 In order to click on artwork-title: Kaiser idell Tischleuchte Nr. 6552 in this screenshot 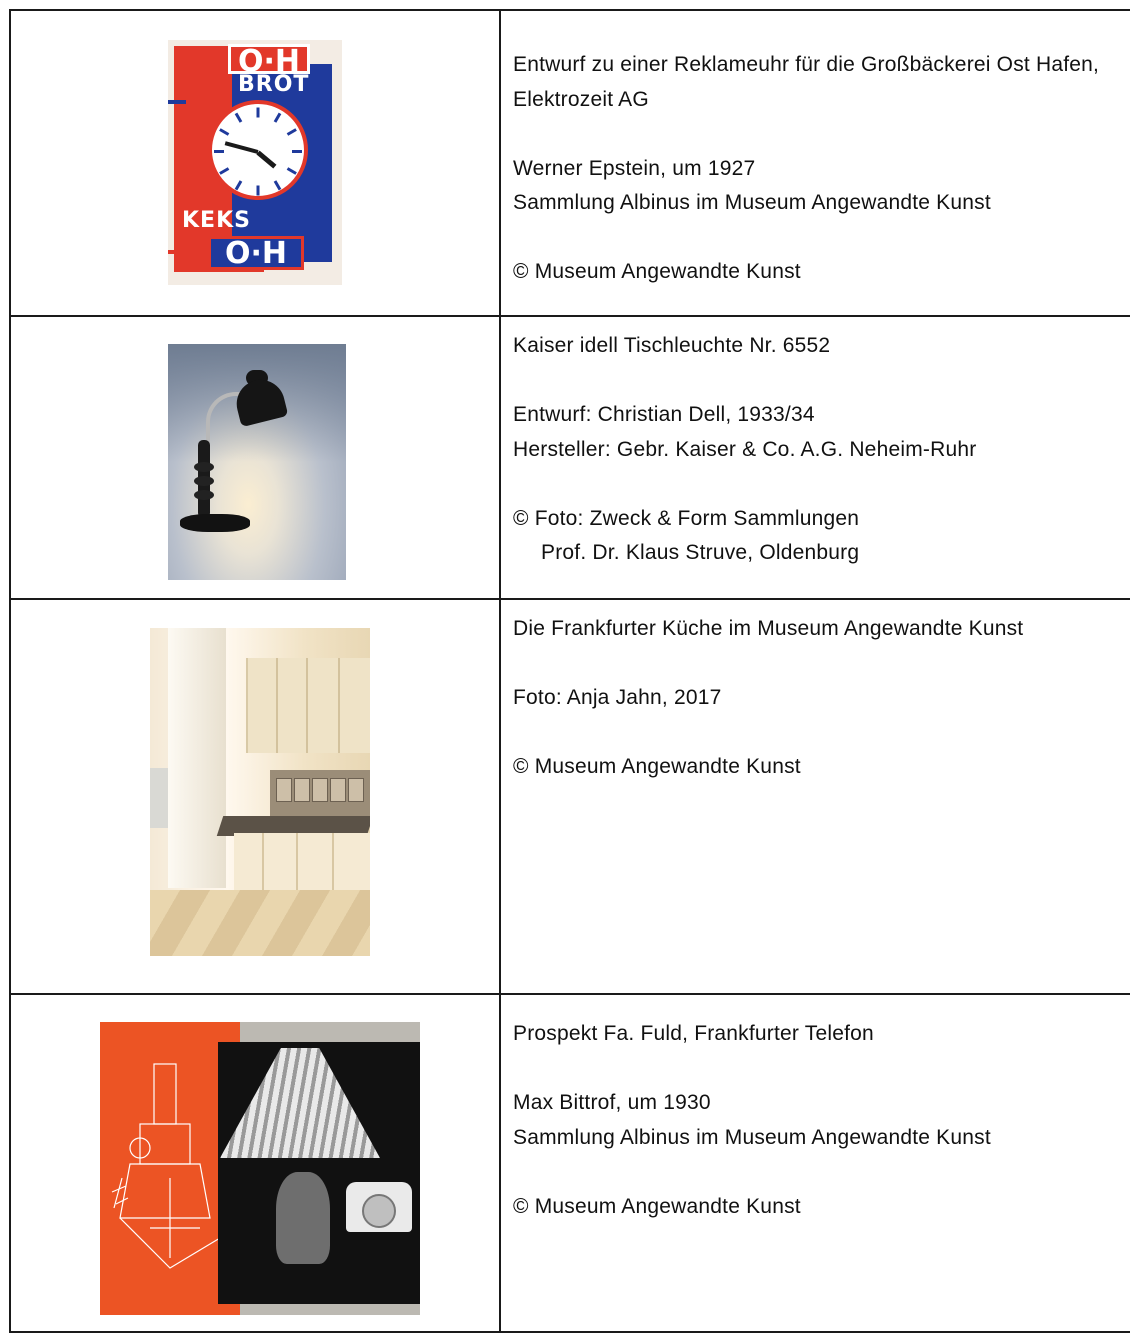, I will do `click(672, 345)`.